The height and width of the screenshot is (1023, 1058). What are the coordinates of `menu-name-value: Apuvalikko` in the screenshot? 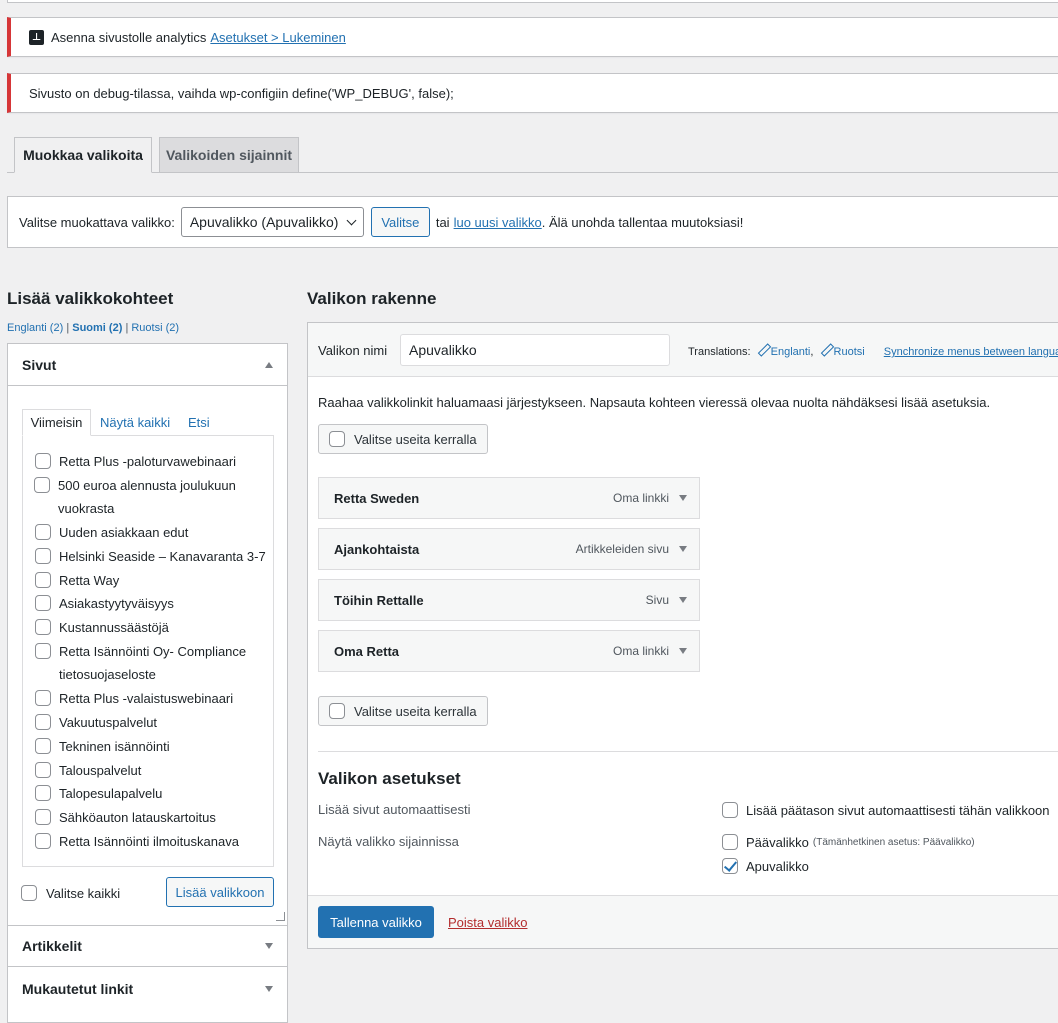 It's located at (443, 350).